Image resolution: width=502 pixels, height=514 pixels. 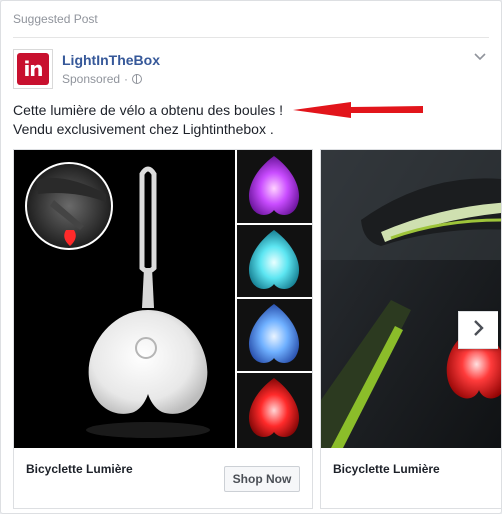 I want to click on card-title-2: Bicyclette Lumière, so click(x=386, y=469).